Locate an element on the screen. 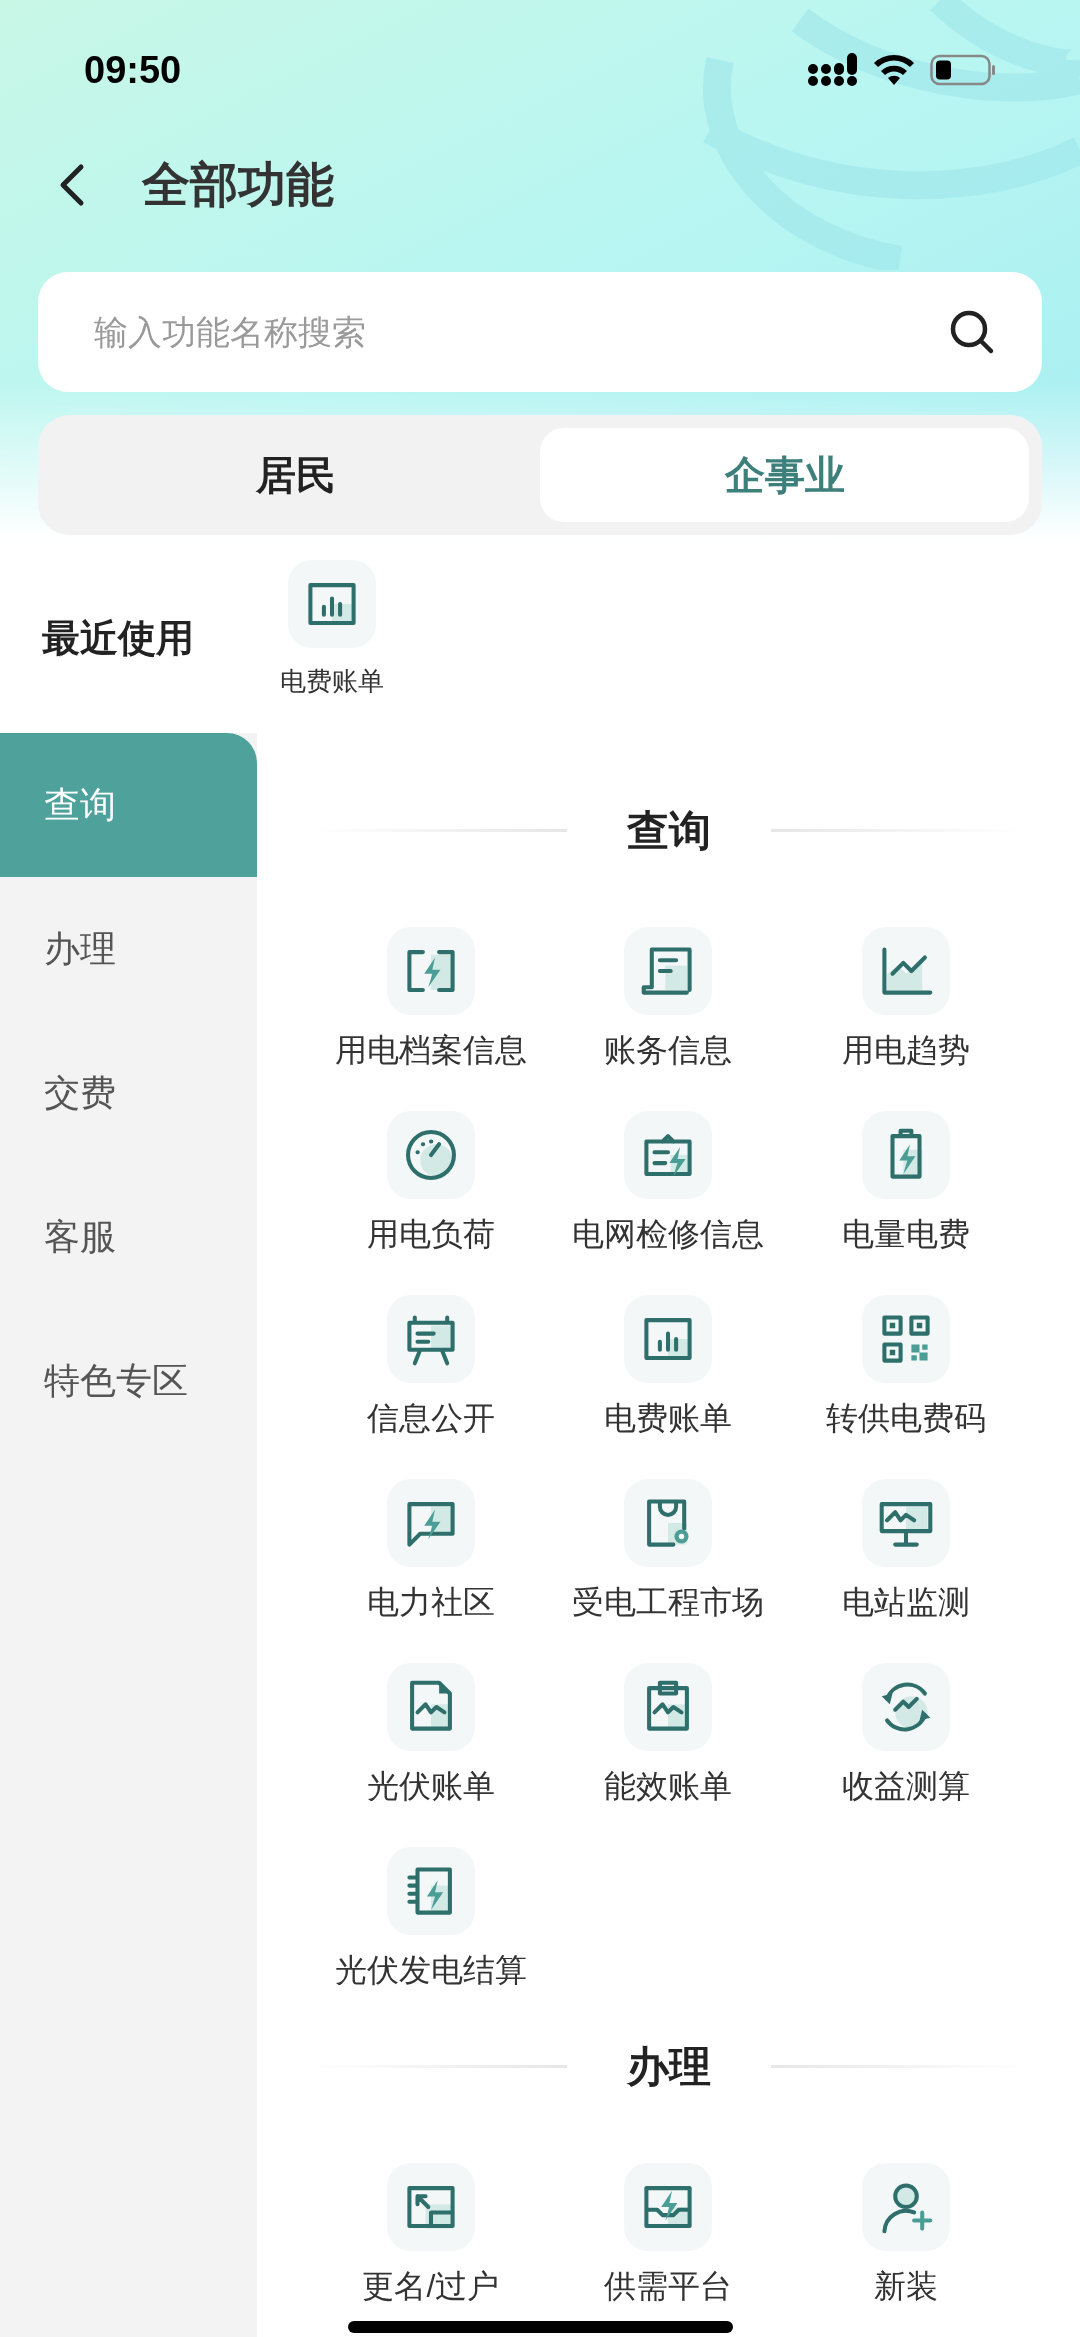 The height and width of the screenshot is (2337, 1080). function-item: 电力社区 is located at coordinates (430, 1550).